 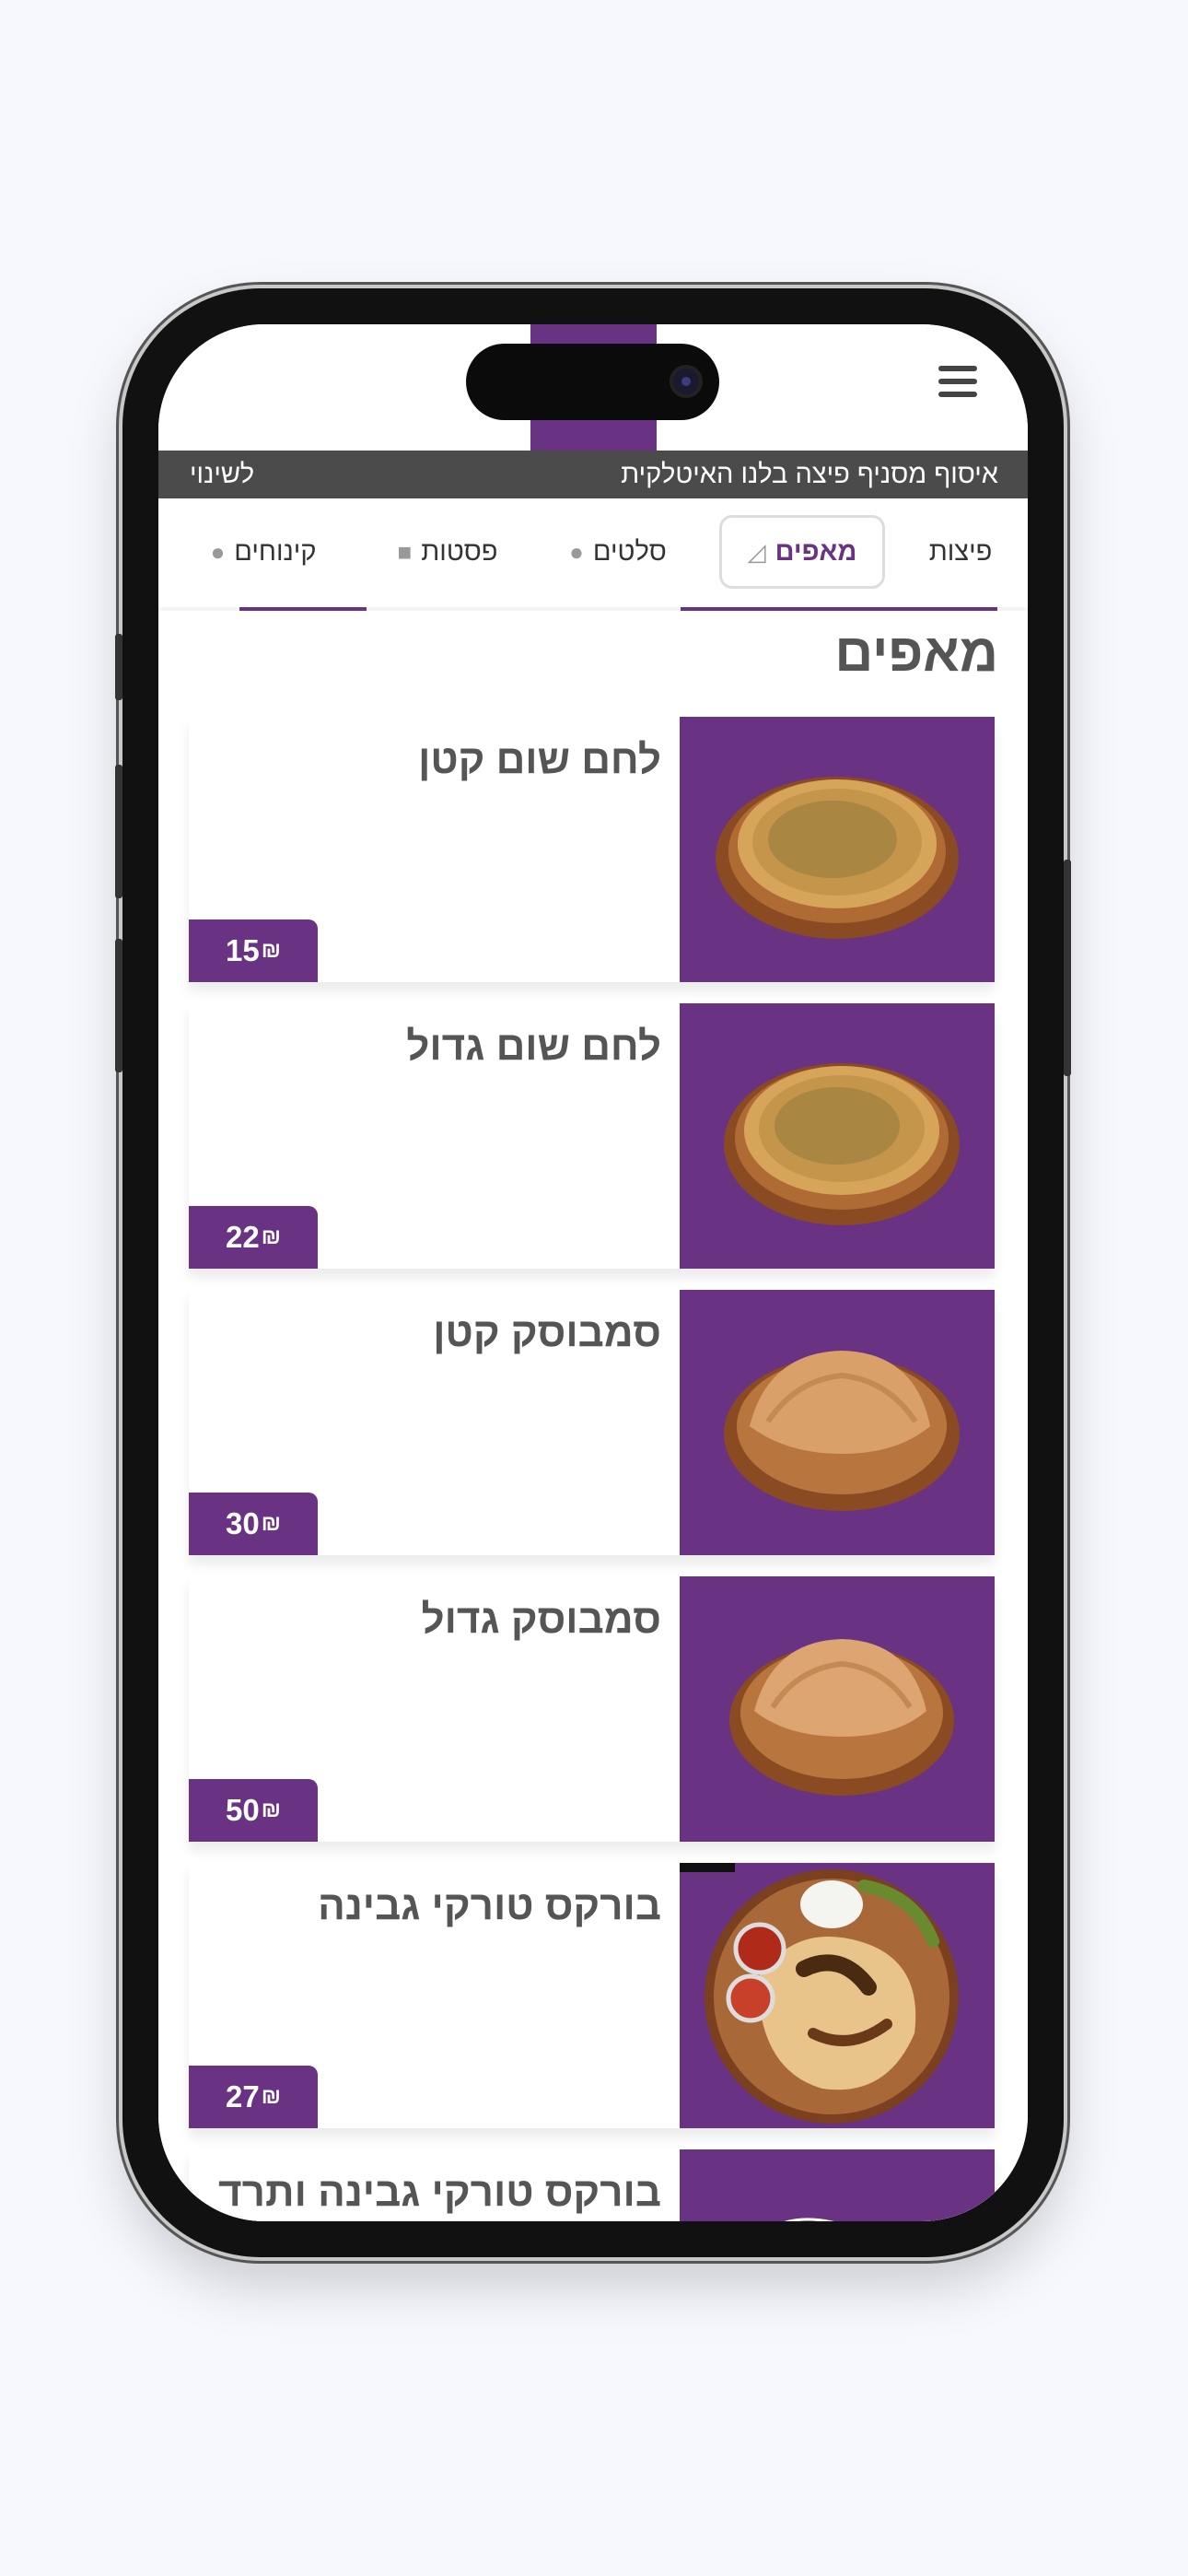 I want to click on item-price: 15, so click(x=243, y=950).